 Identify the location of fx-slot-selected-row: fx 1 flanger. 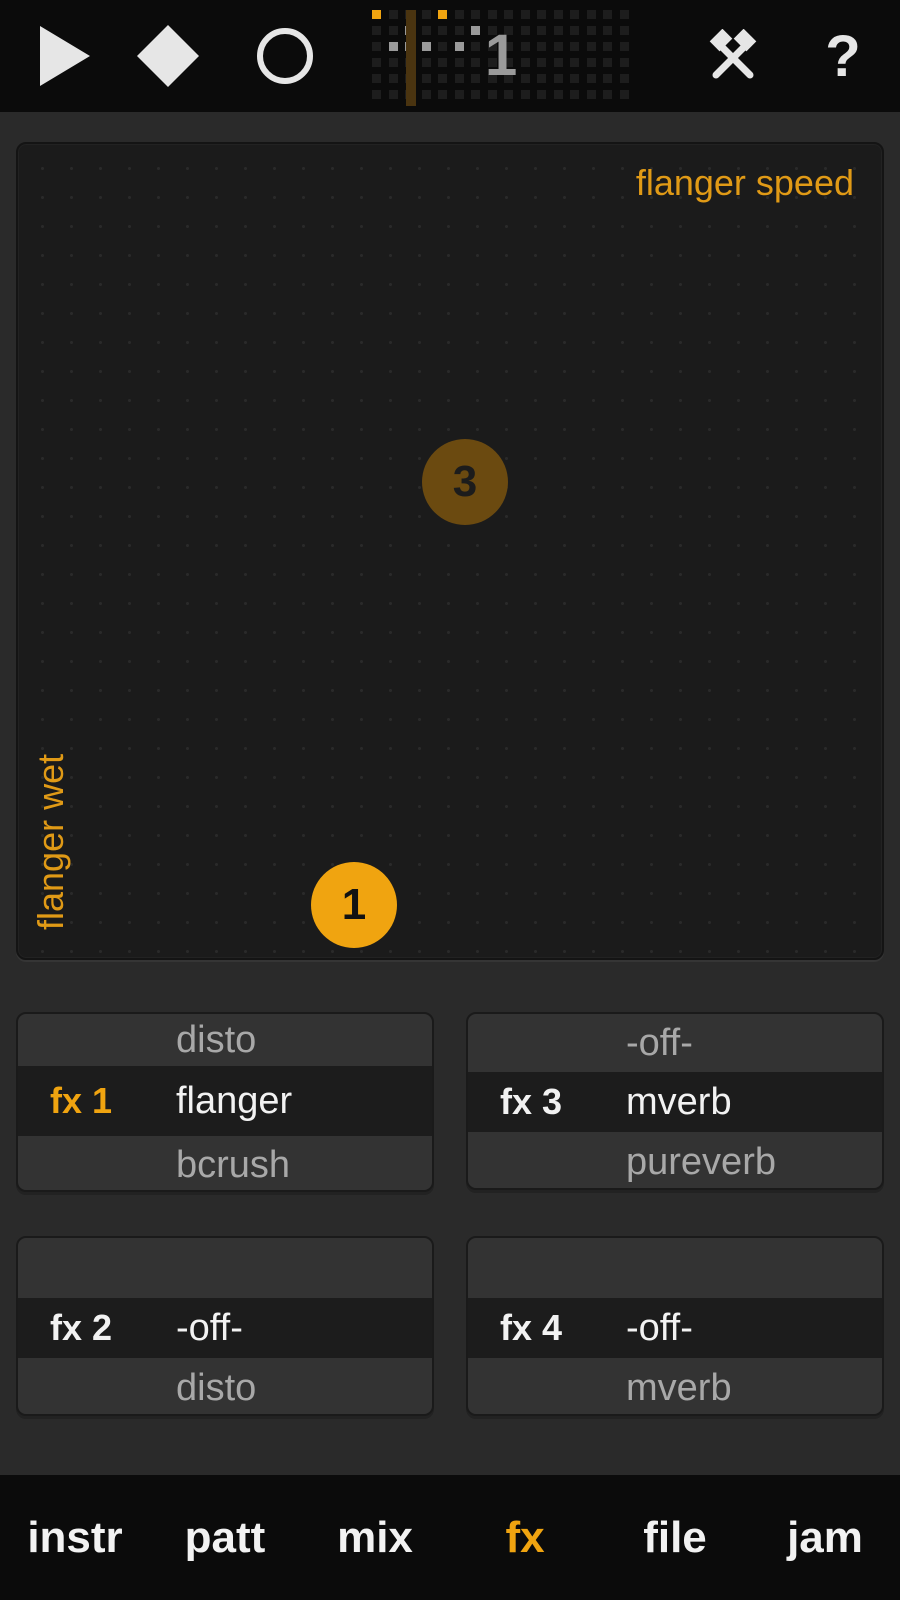
(225, 1101).